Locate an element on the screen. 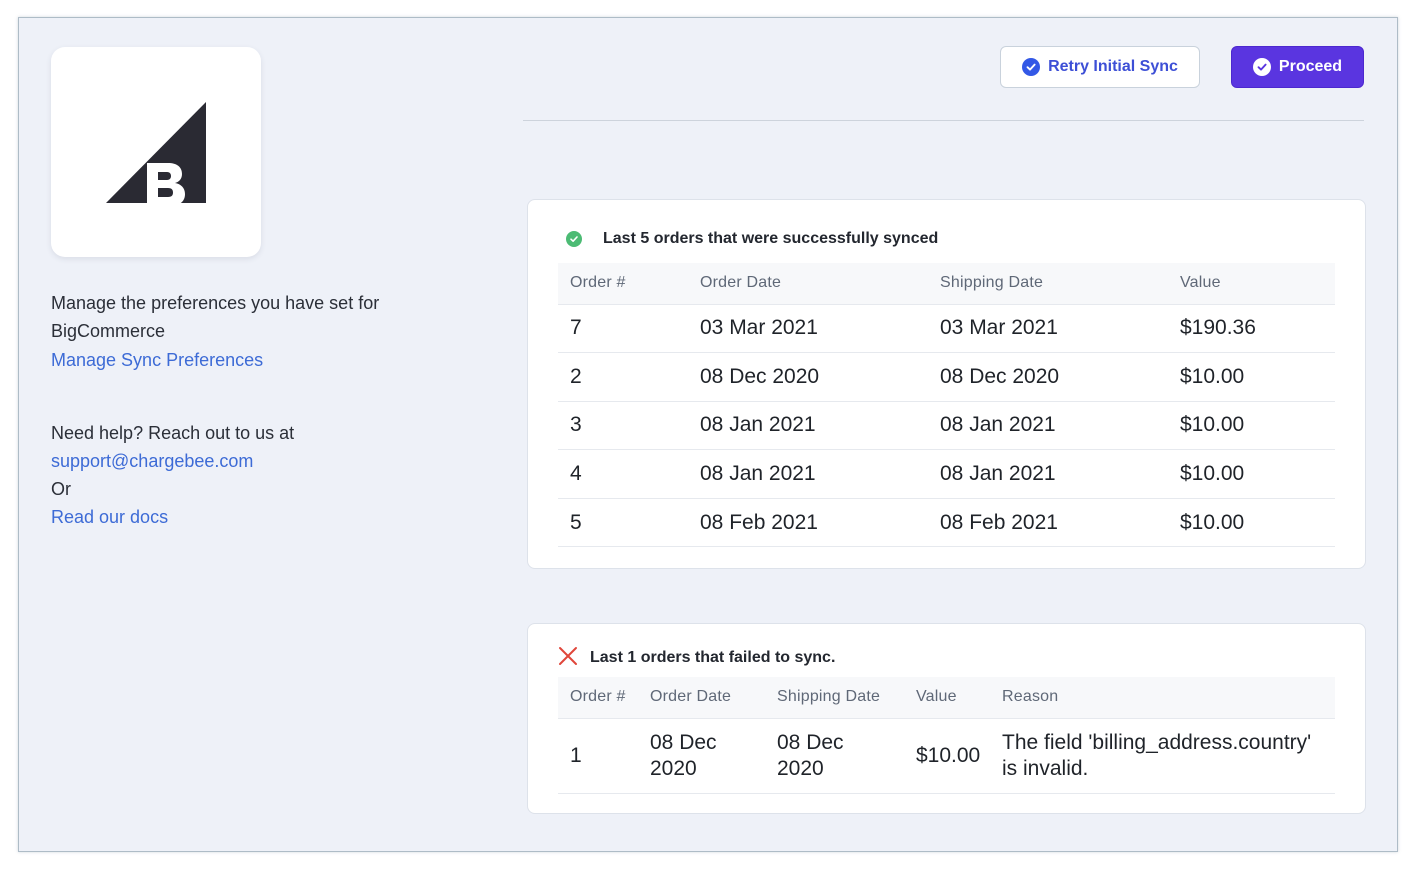 This screenshot has height=869, width=1415. failed-orders-title: Last 1 orders that failed to sync. is located at coordinates (696, 658).